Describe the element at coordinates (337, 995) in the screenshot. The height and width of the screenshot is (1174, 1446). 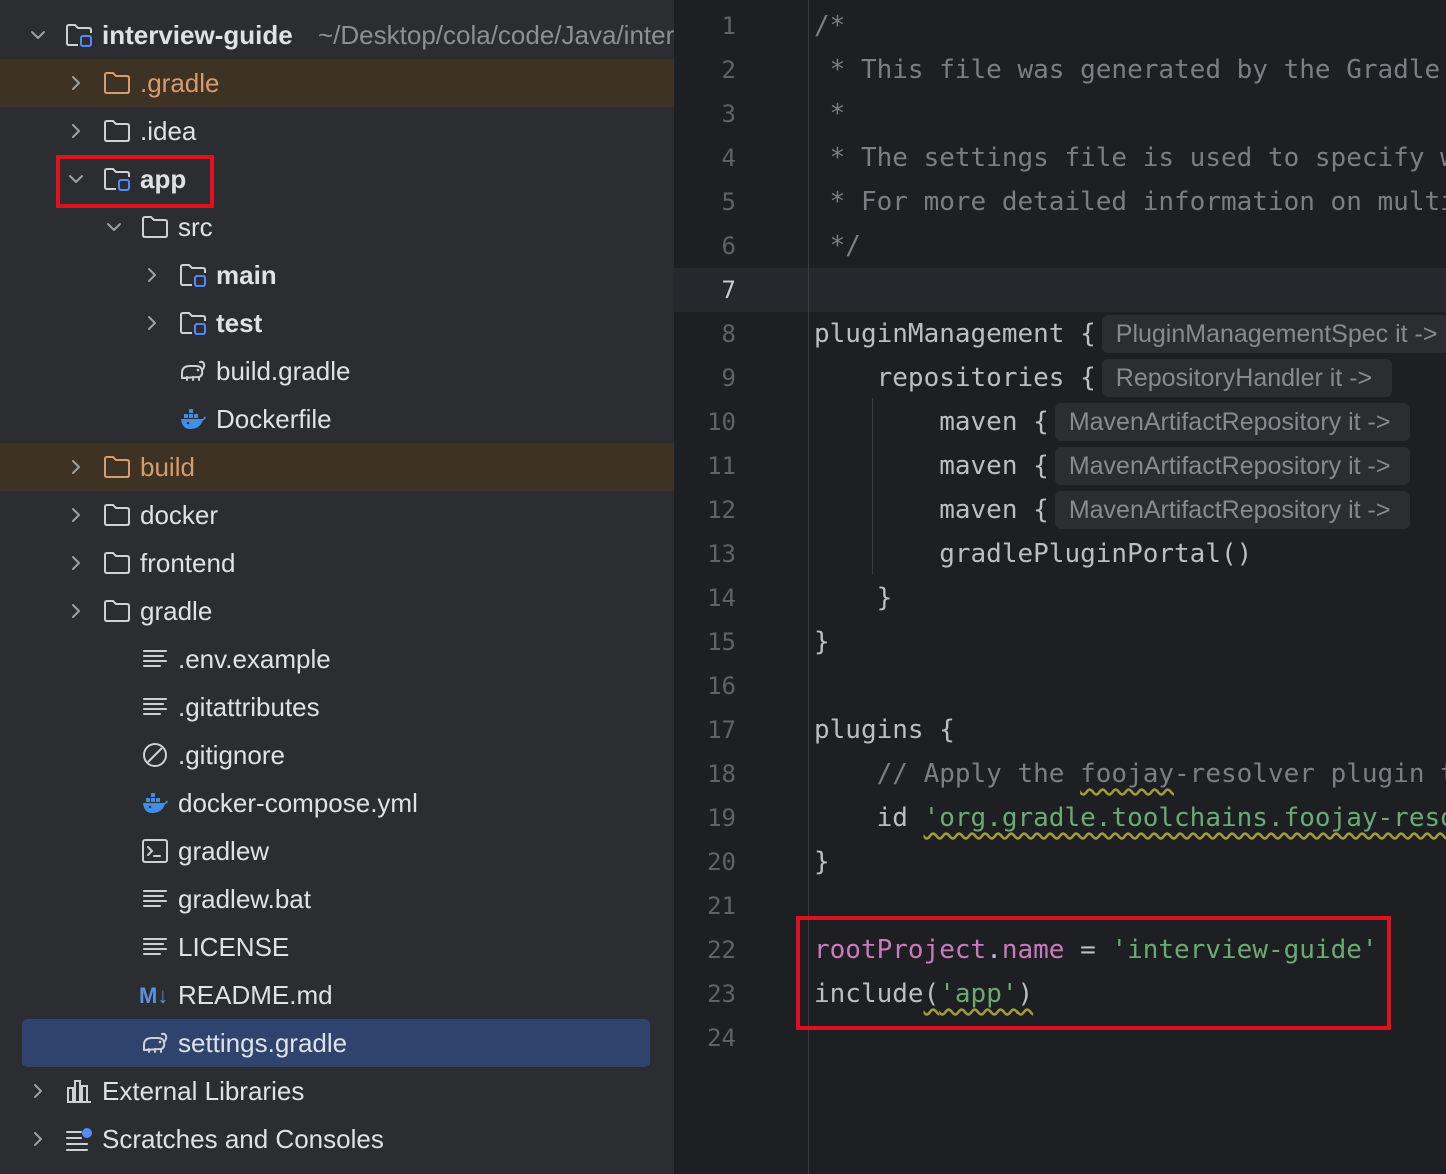
I see `tree-item-readme-md: M↓ README.md` at that location.